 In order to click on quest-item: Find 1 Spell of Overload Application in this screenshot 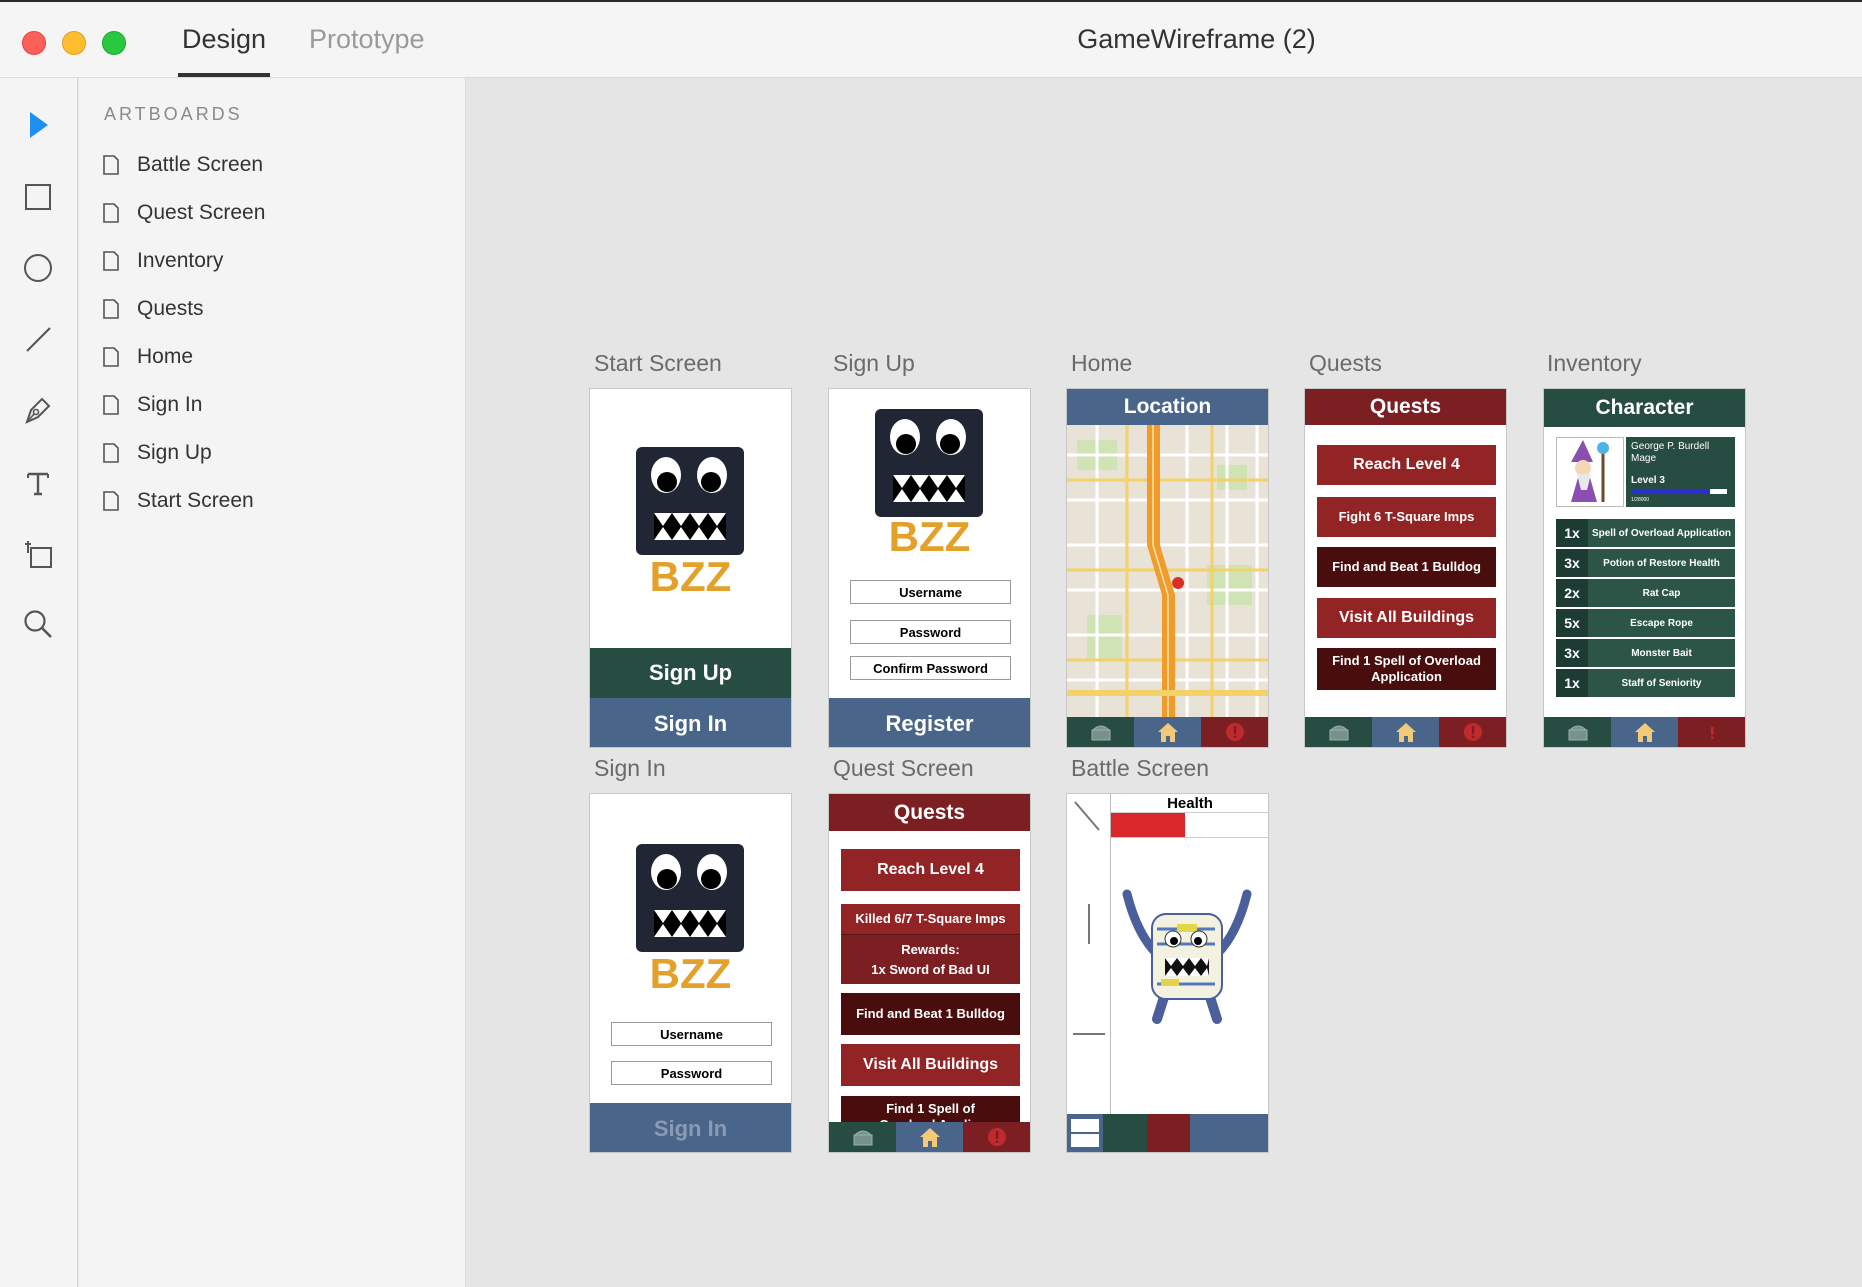, I will do `click(1406, 669)`.